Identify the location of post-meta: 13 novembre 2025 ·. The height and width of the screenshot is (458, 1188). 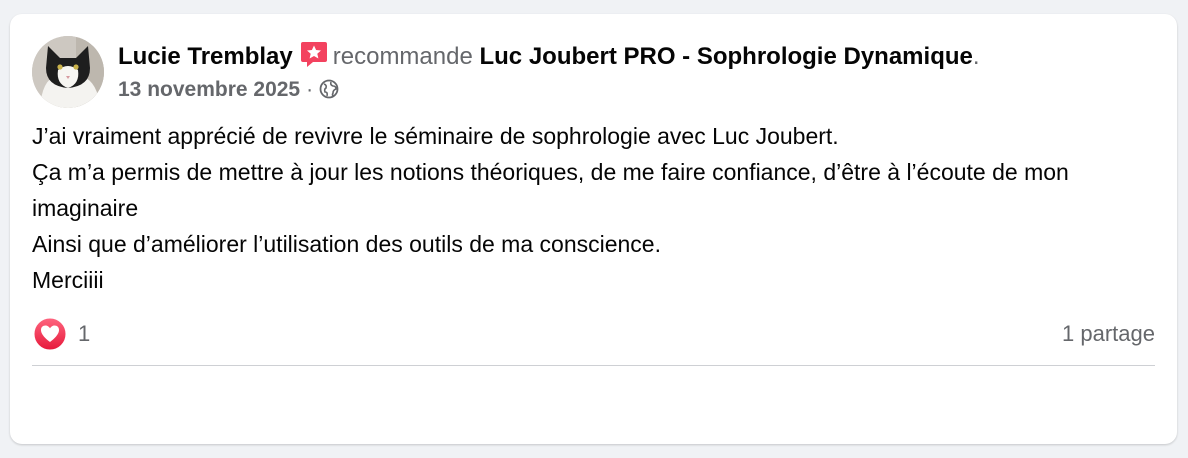
(228, 90).